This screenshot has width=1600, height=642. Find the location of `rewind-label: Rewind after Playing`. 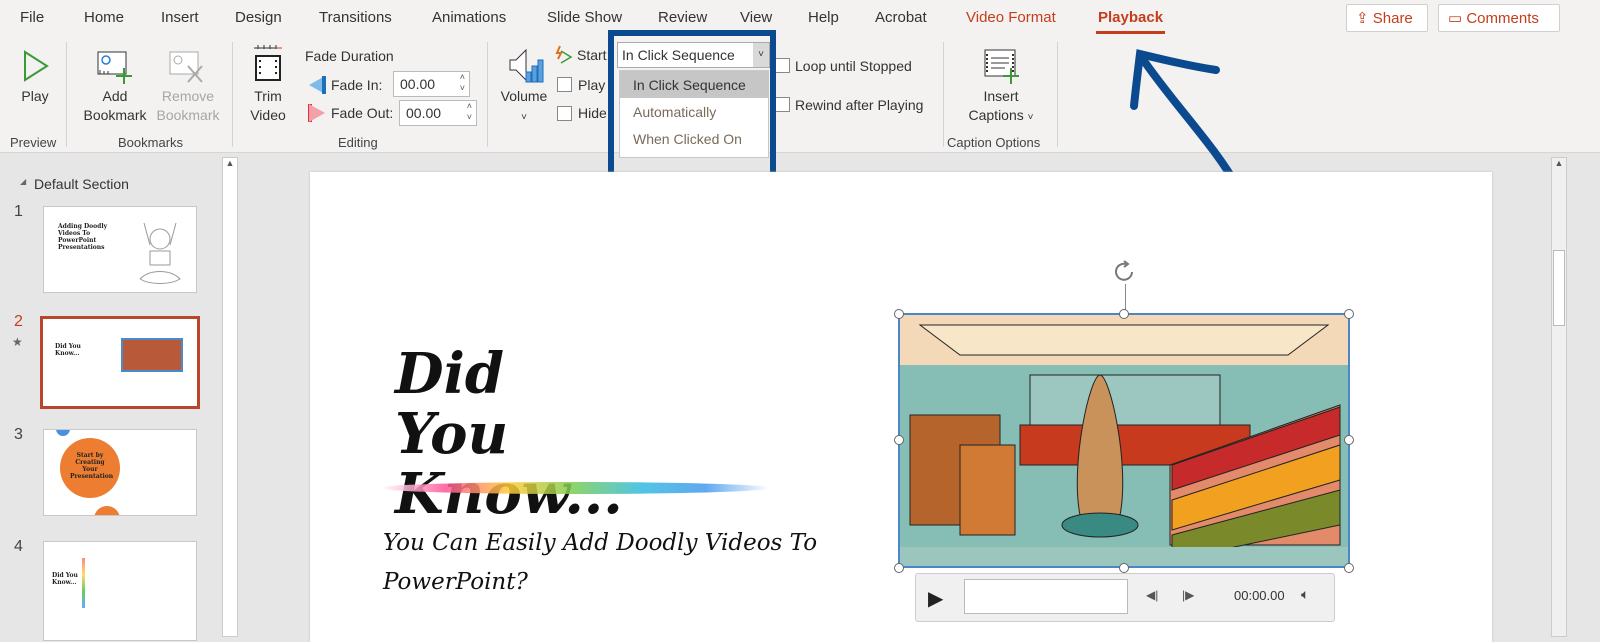

rewind-label: Rewind after Playing is located at coordinates (859, 105).